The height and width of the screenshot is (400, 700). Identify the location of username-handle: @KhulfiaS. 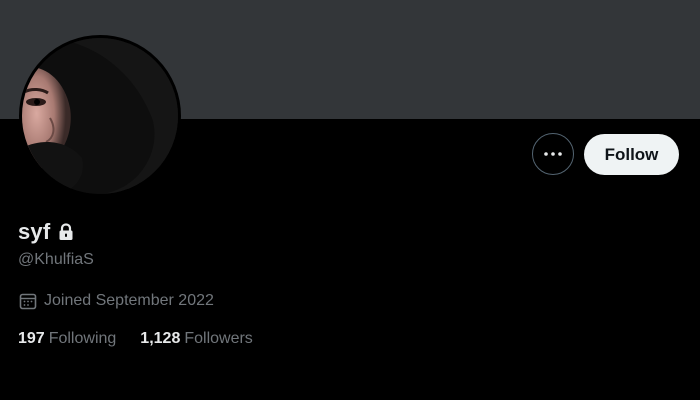
(56, 259).